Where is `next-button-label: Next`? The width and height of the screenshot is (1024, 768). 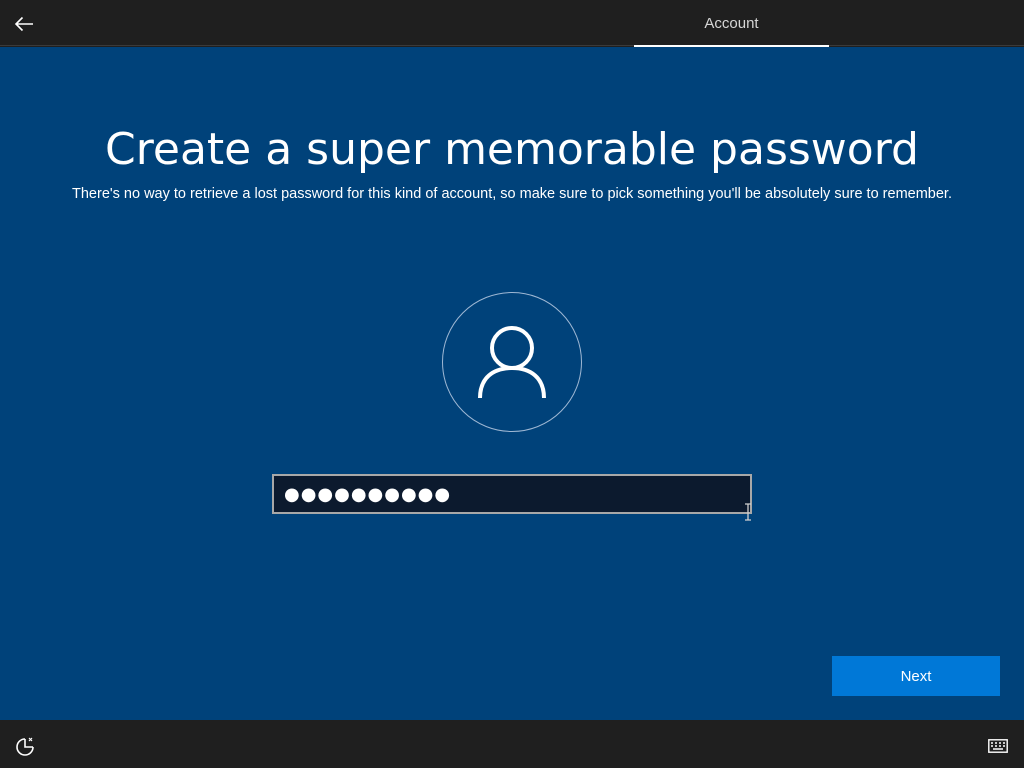 next-button-label: Next is located at coordinates (916, 676).